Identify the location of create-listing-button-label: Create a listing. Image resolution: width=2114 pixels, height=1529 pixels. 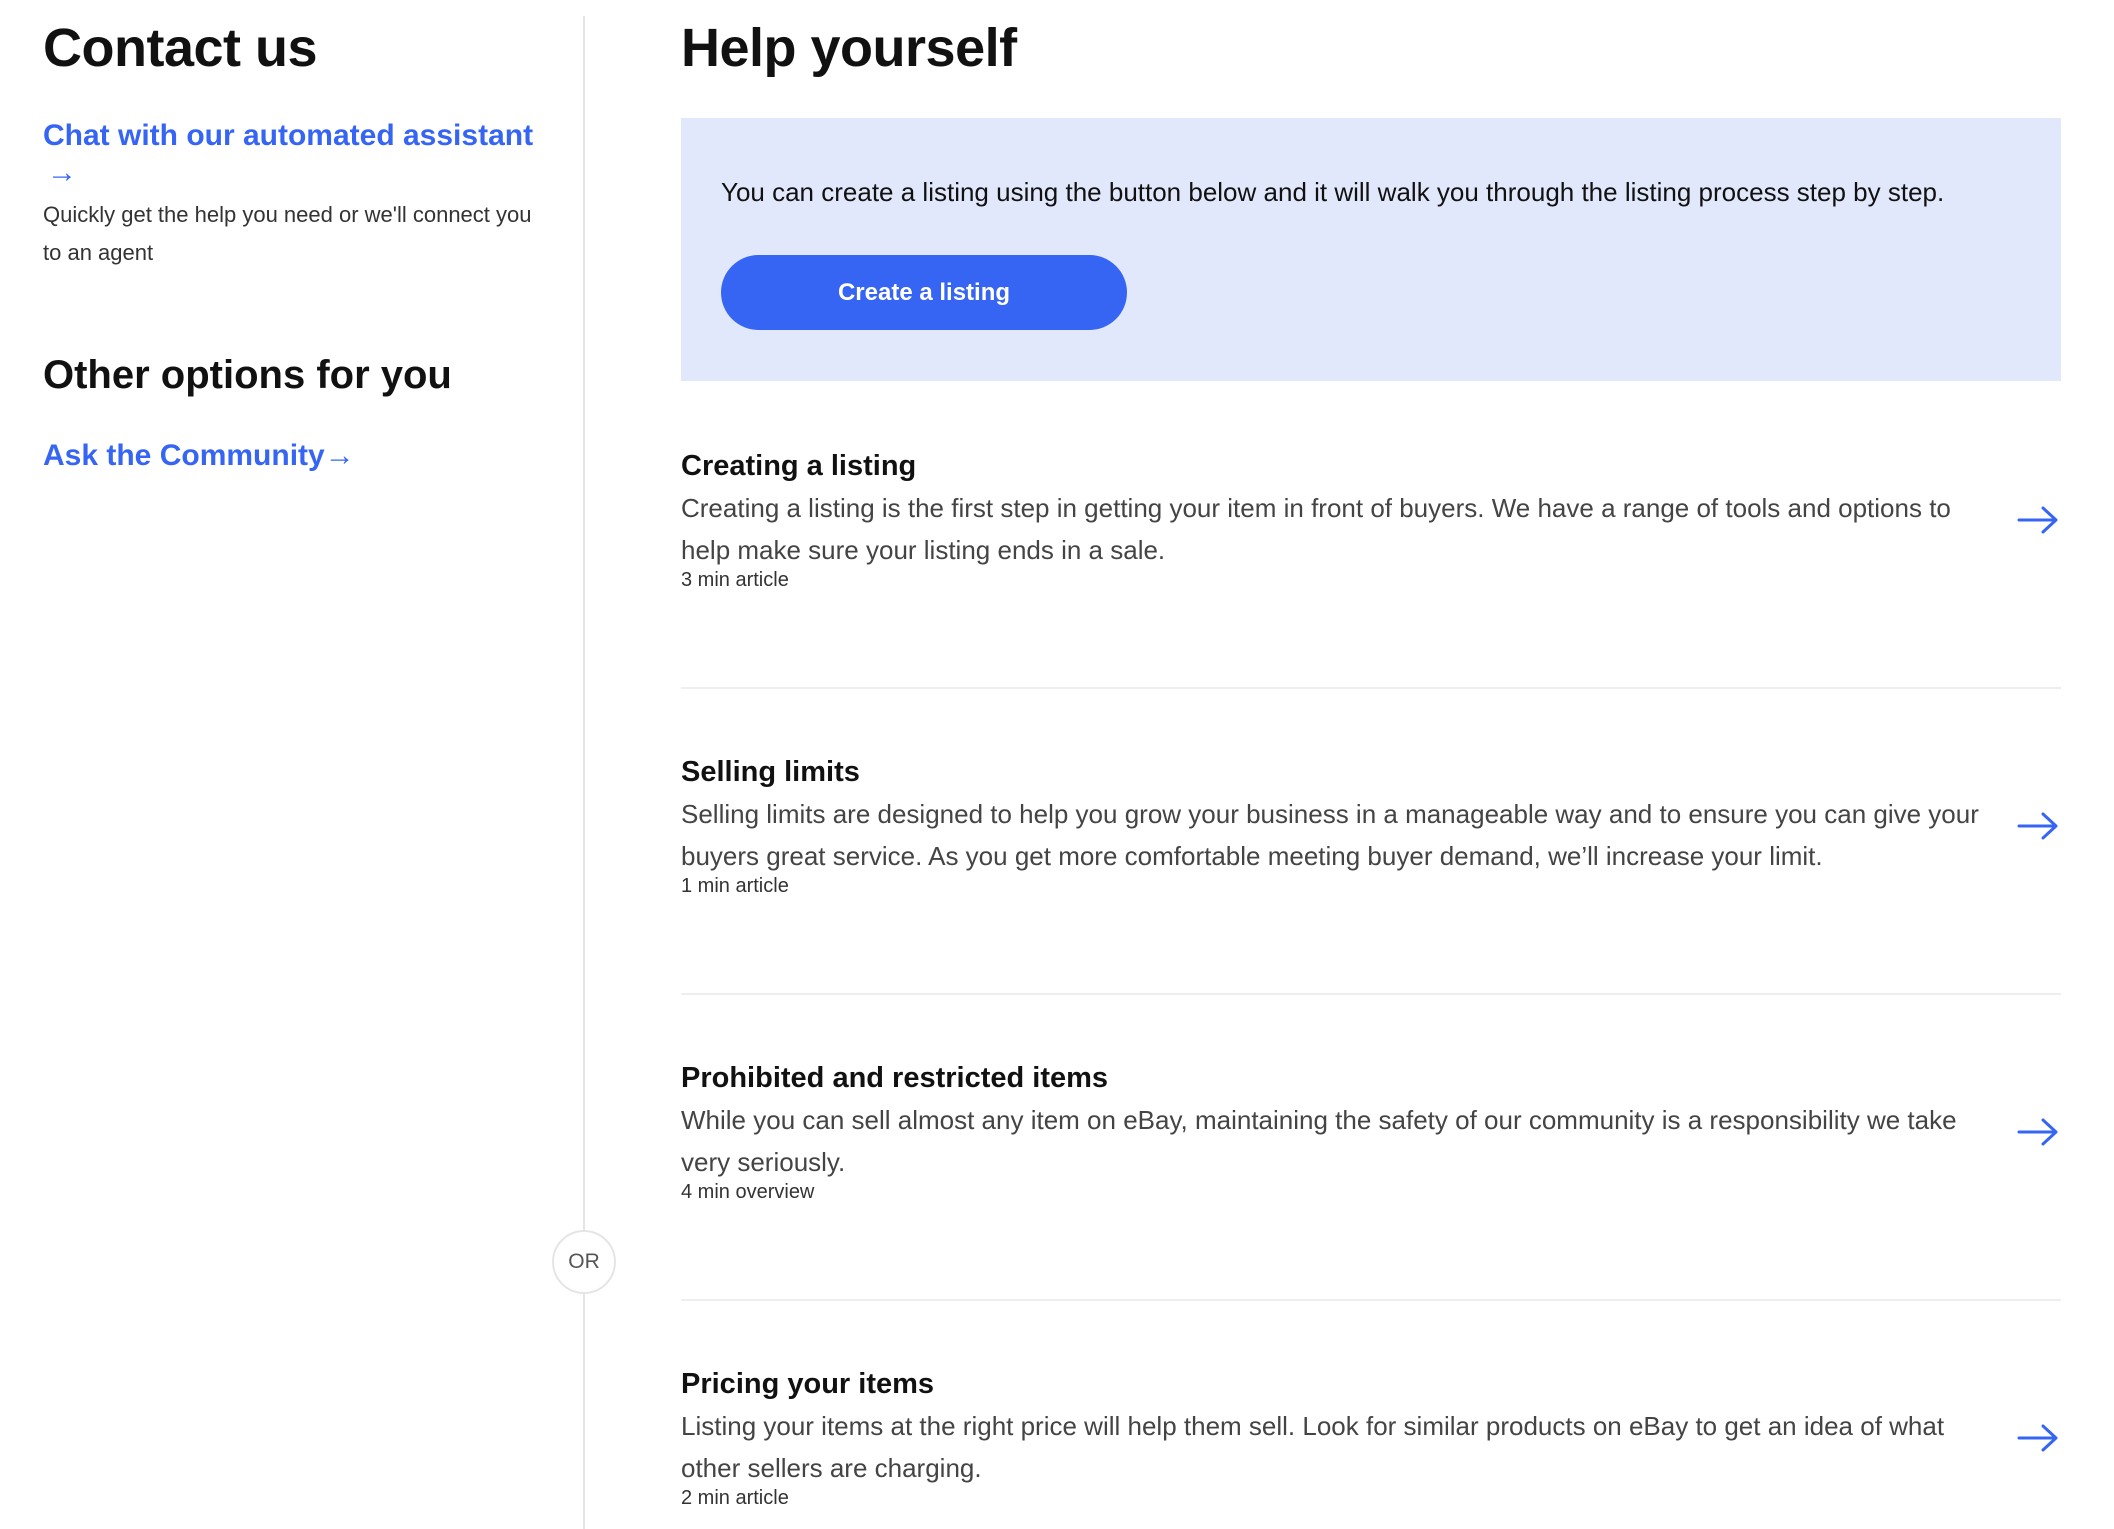
(924, 292).